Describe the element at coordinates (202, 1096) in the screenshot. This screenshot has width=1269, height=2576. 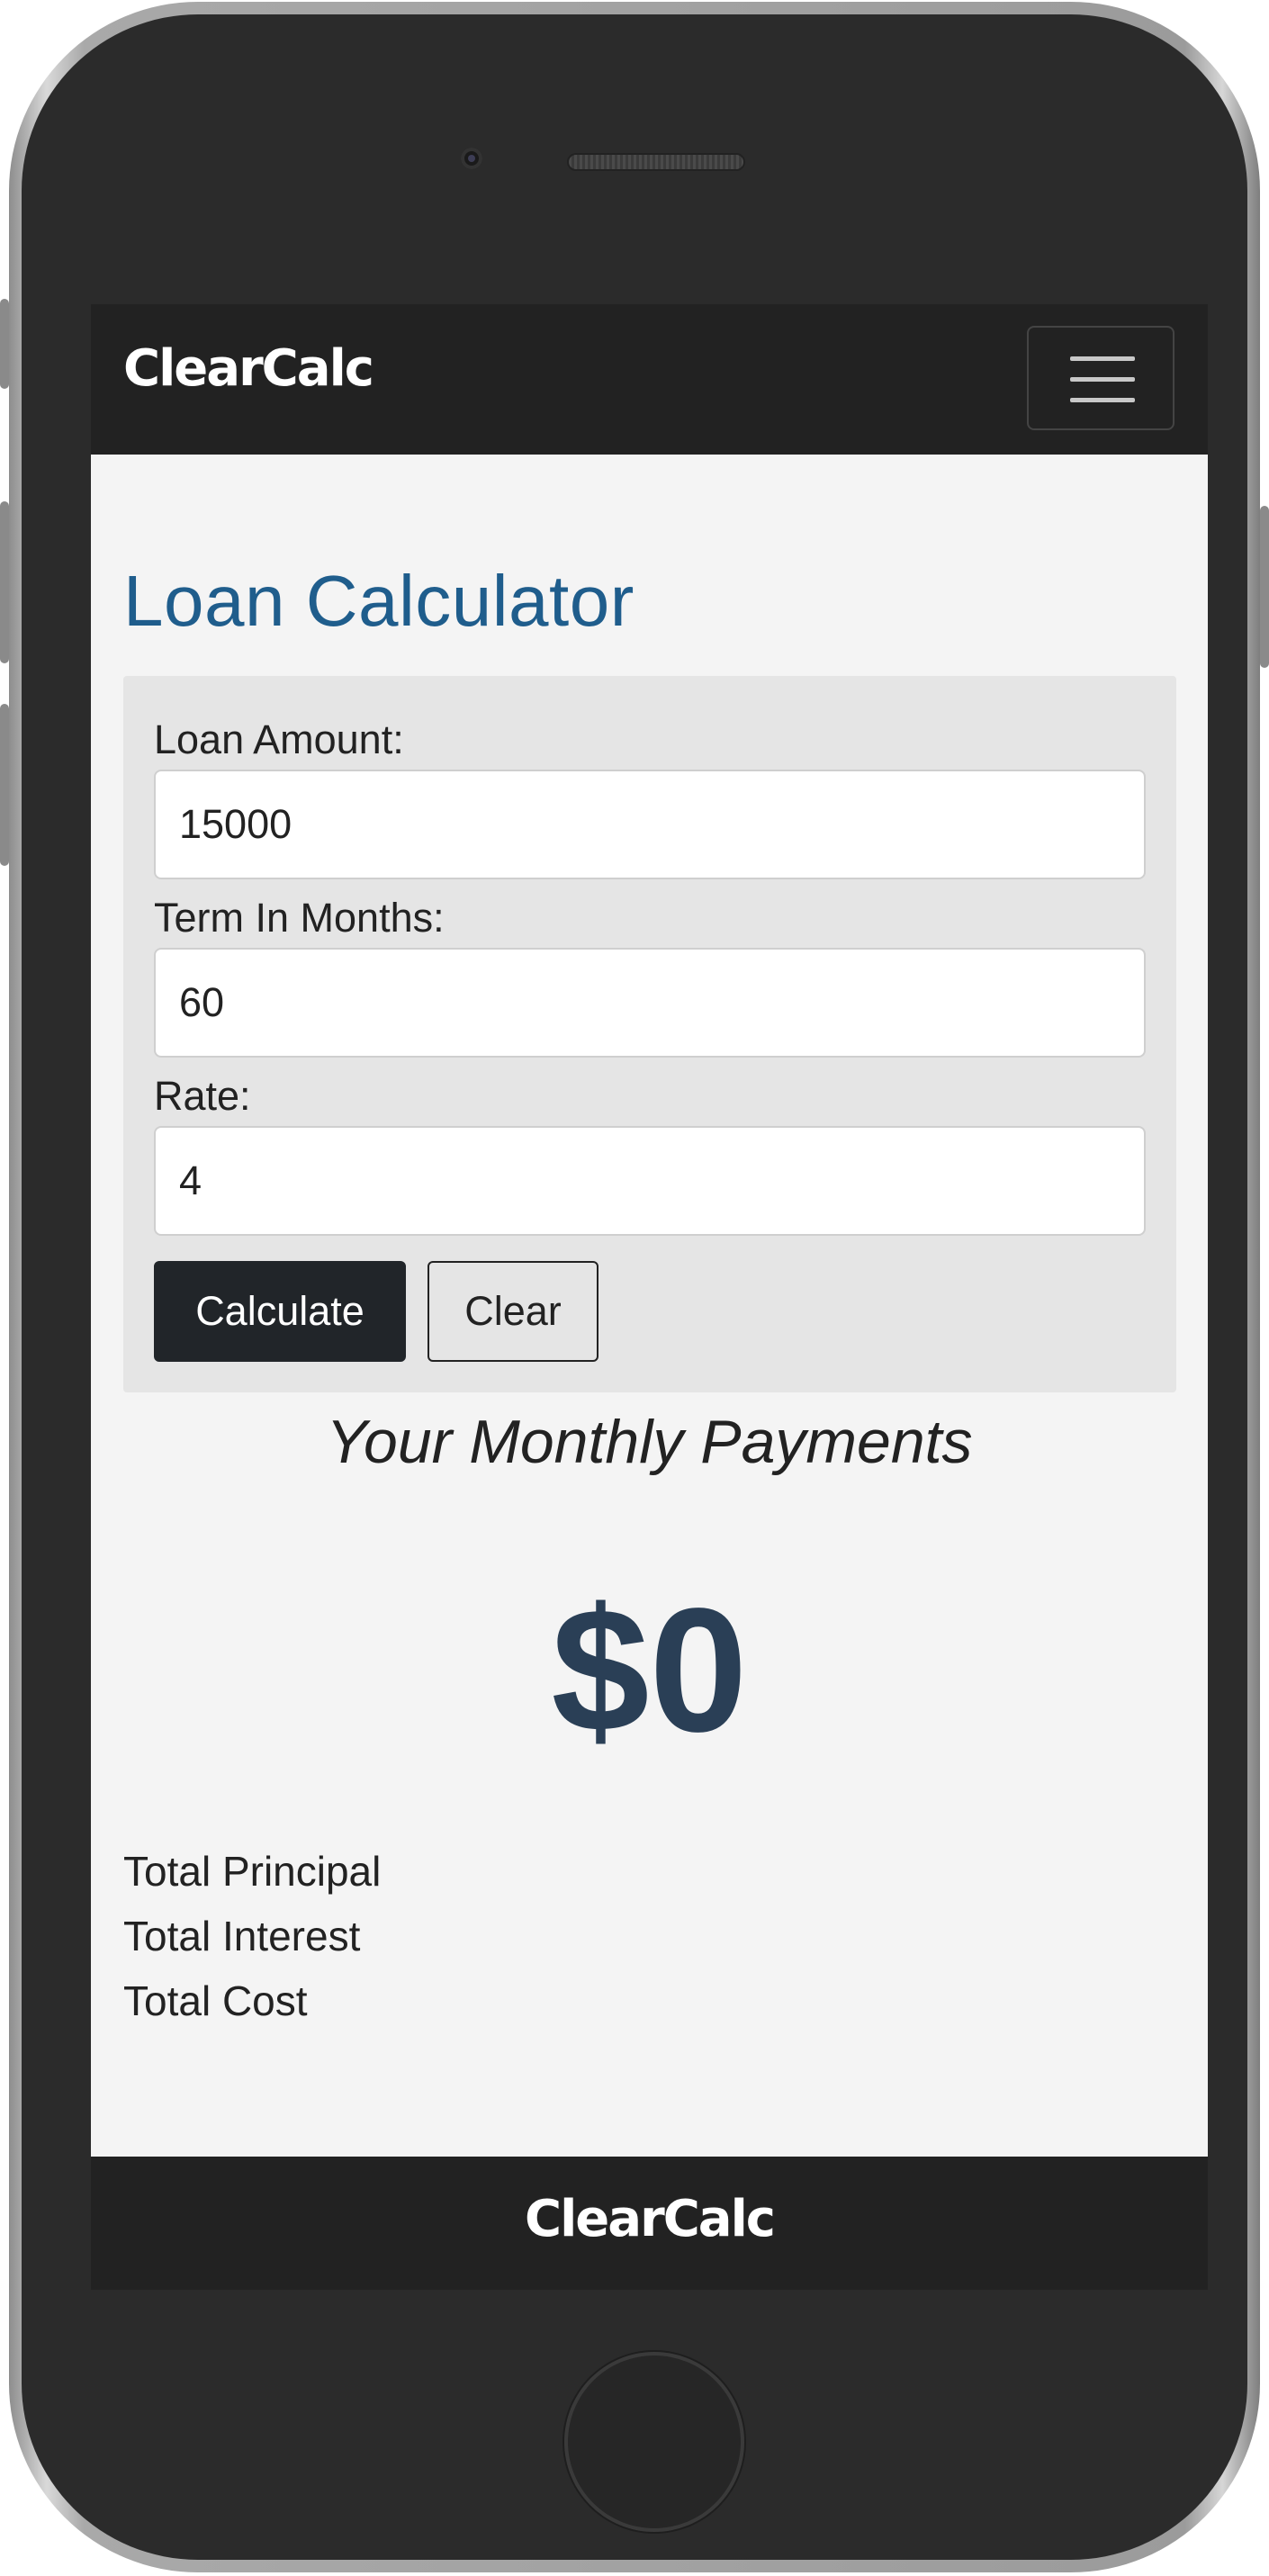
I see `rate-label: Rate:` at that location.